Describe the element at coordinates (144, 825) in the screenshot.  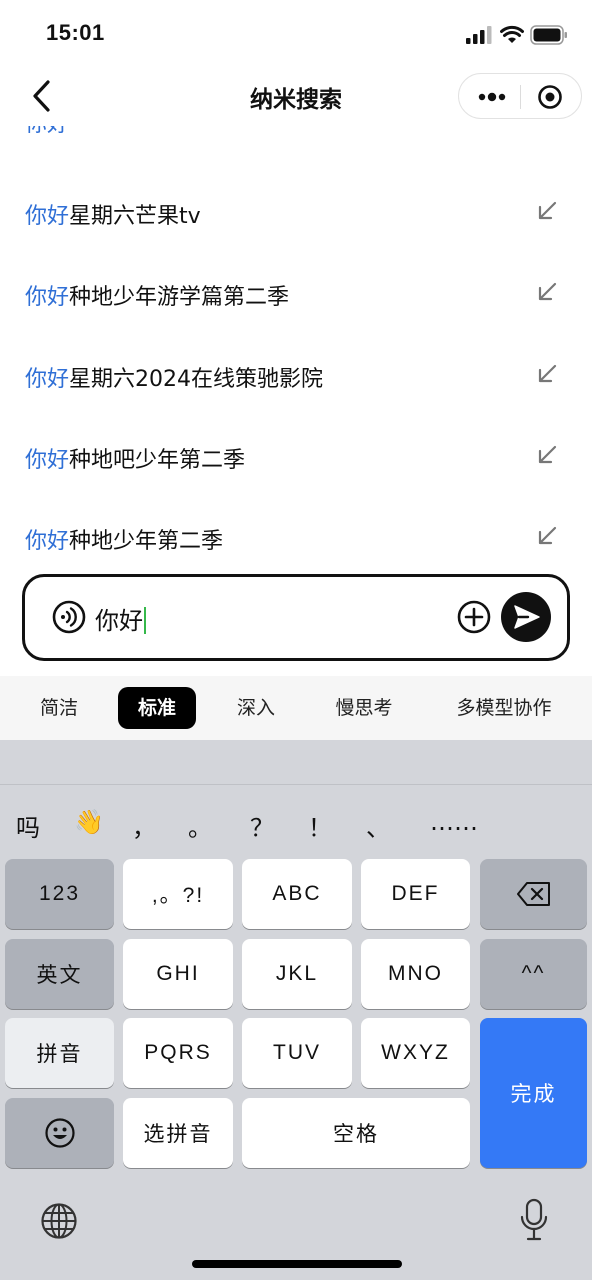
I see `candidate-comma: ，` at that location.